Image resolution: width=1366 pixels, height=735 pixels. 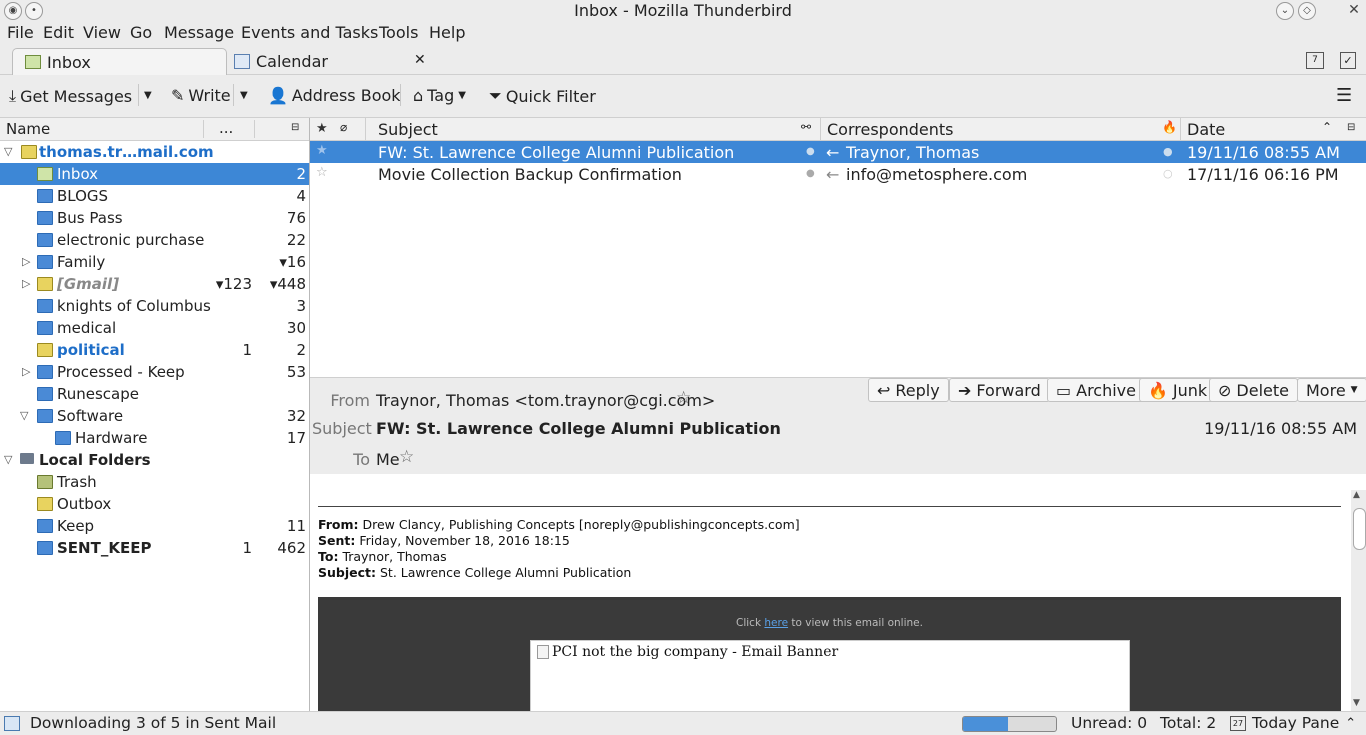 I want to click on sort-ascending-icon: ⌃, so click(x=1327, y=127).